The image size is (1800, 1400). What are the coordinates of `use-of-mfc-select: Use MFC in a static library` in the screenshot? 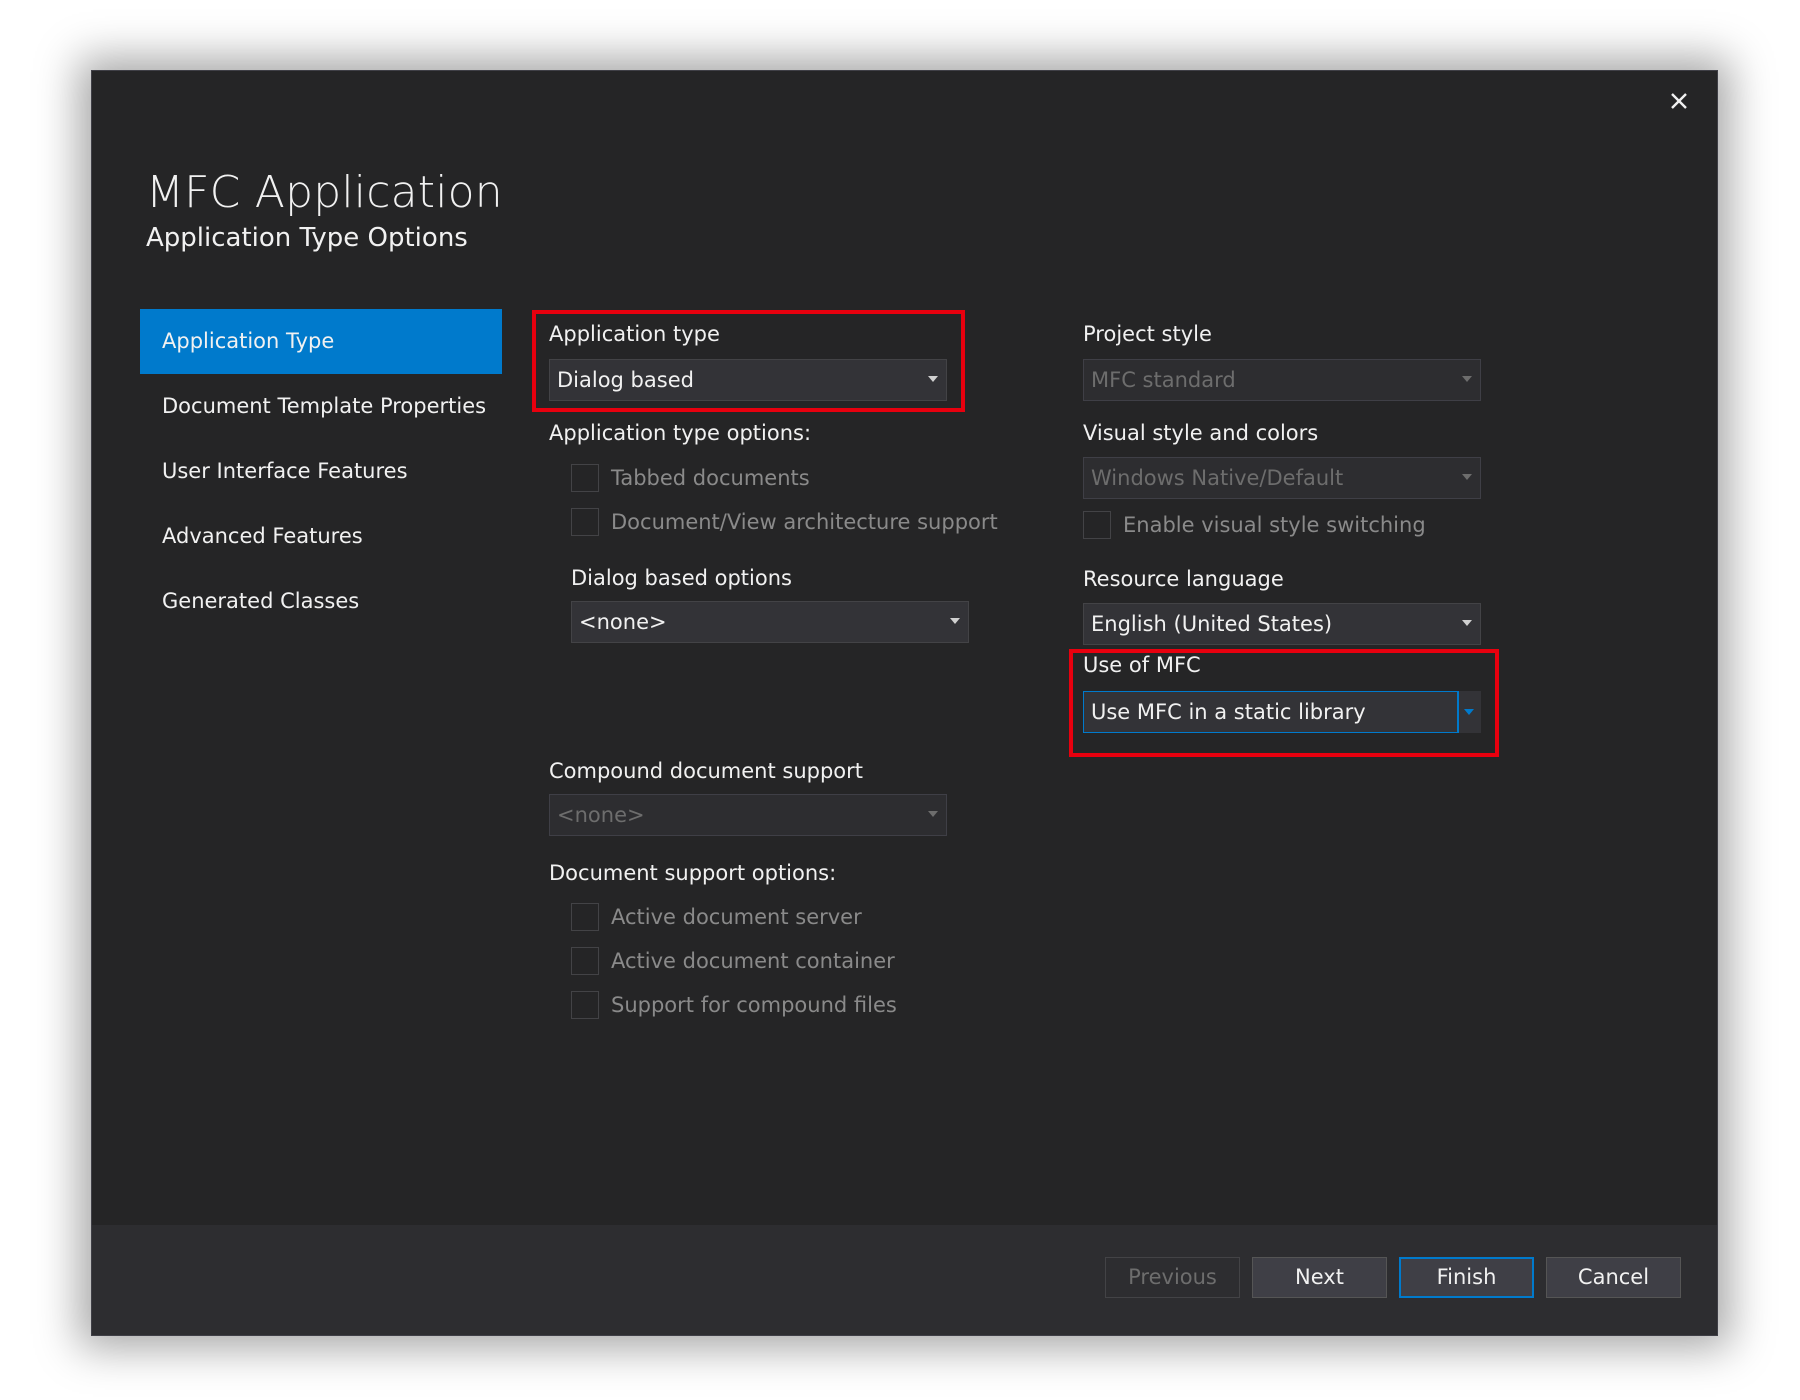 It's located at (1282, 712).